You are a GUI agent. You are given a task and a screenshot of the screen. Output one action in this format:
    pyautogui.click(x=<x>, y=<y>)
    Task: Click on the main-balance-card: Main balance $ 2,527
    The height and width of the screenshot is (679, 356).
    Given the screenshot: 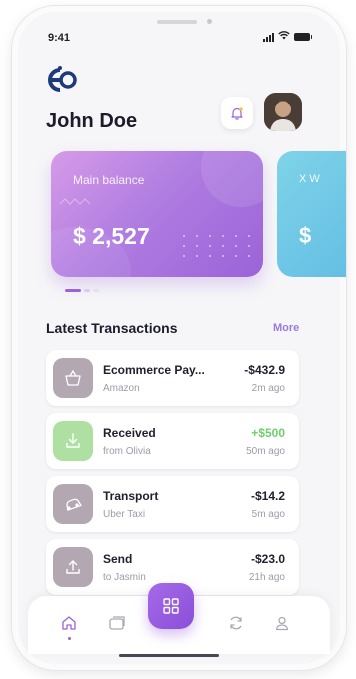 What is the action you would take?
    pyautogui.click(x=157, y=214)
    